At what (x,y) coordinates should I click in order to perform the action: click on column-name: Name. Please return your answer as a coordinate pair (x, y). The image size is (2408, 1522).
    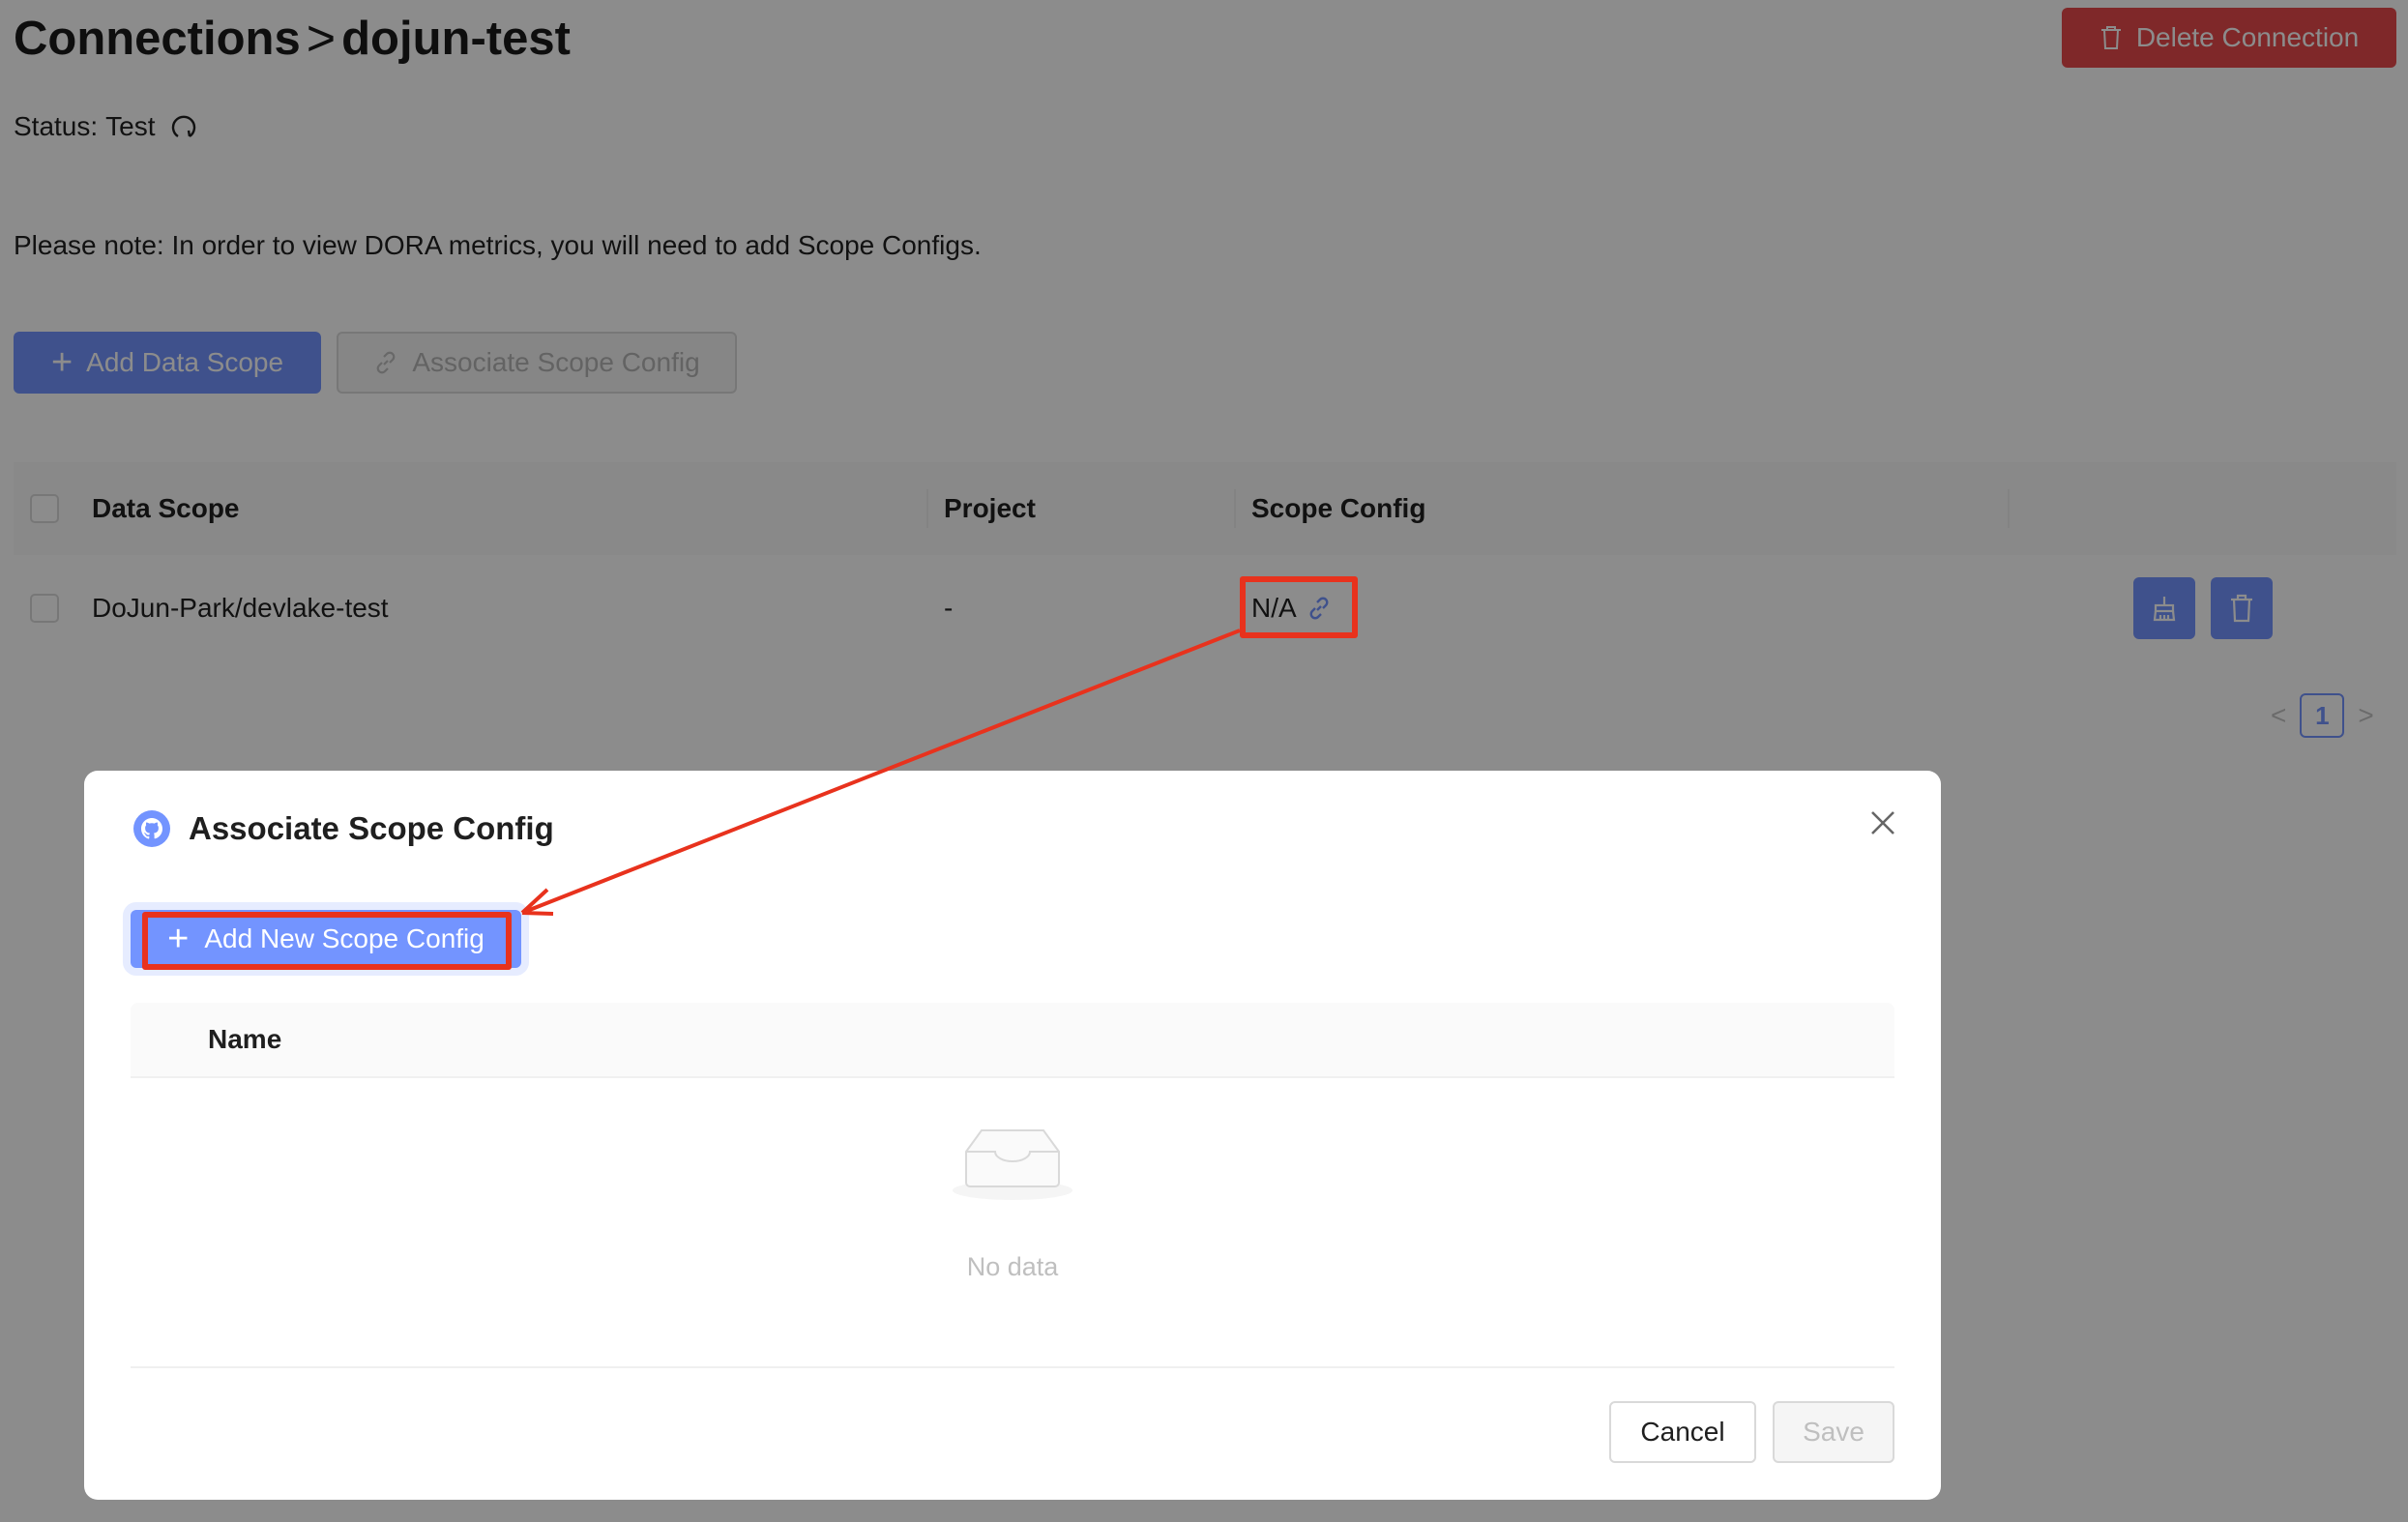
    Looking at the image, I should click on (245, 1039).